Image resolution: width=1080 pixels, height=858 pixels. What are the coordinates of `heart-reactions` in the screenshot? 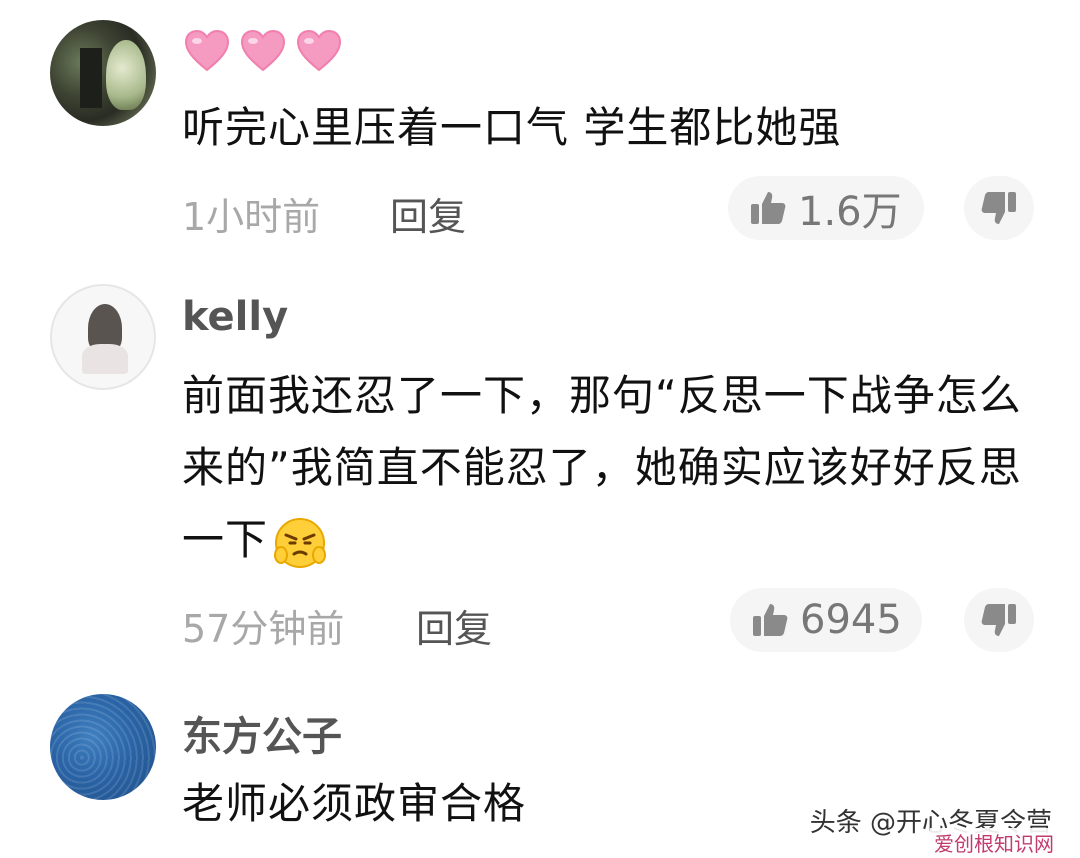 It's located at (263, 51).